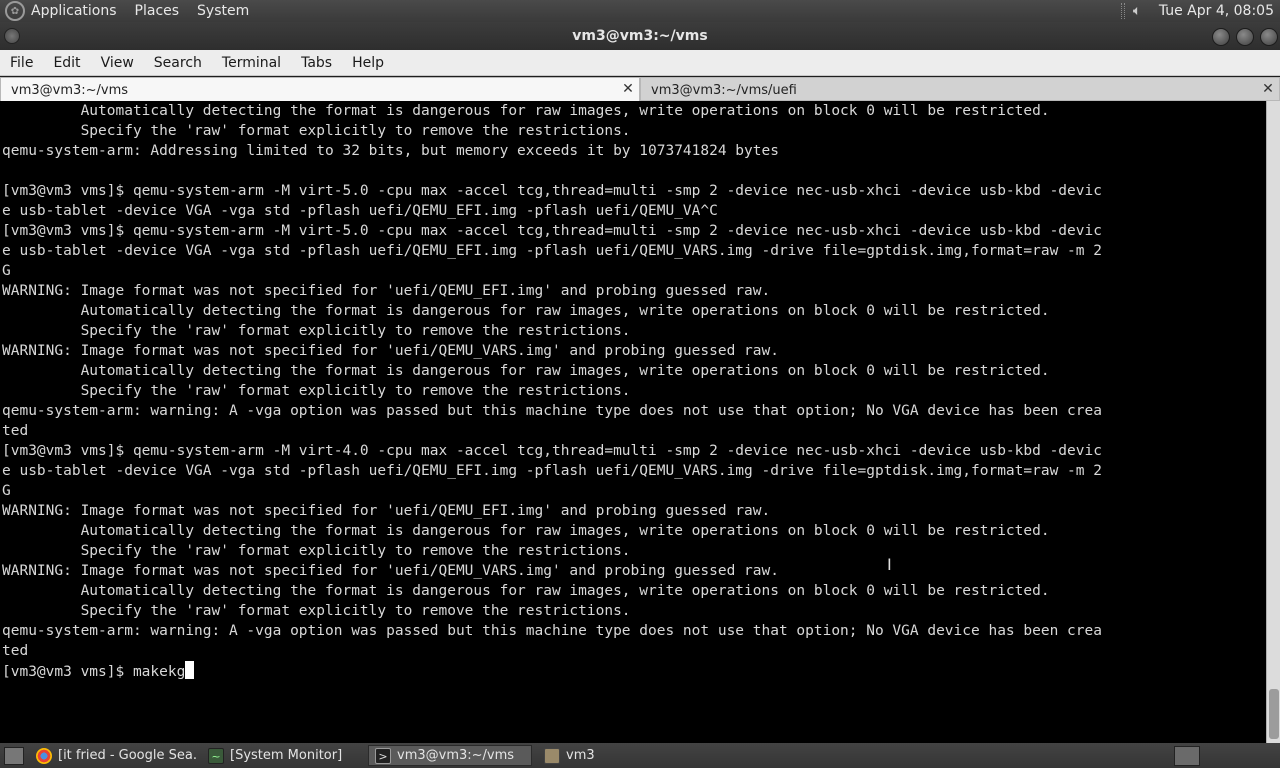  Describe the element at coordinates (368, 63) in the screenshot. I see `menu-help: Help` at that location.